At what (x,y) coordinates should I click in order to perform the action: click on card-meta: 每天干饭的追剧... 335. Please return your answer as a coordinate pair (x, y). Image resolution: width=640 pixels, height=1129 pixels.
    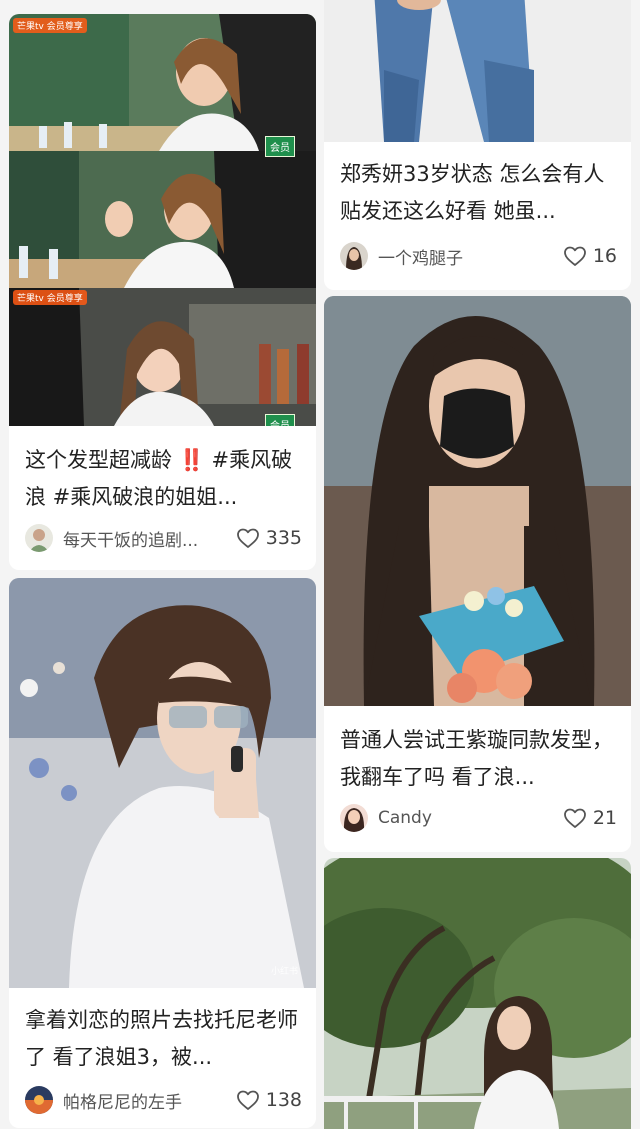
    Looking at the image, I should click on (163, 538).